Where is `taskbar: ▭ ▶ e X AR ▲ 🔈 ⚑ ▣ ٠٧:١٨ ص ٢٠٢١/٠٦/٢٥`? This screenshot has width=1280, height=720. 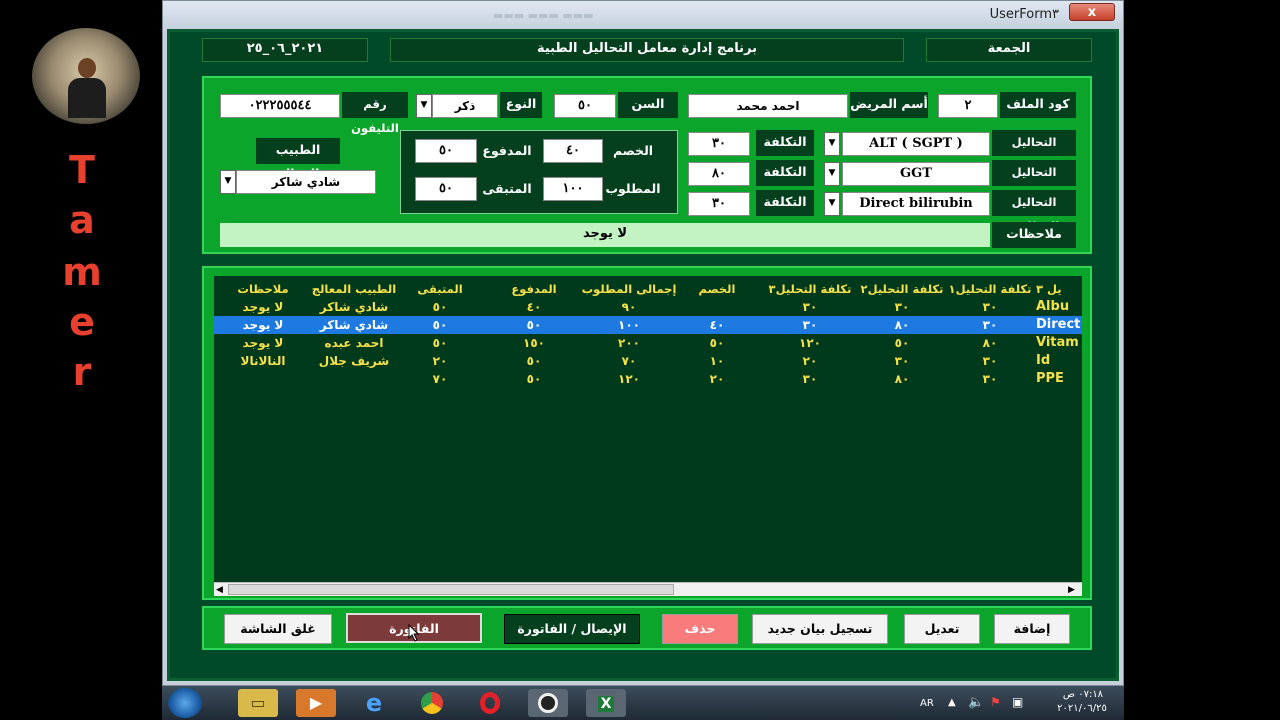 taskbar: ▭ ▶ e X AR ▲ 🔈 ⚑ ▣ ٠٧:١٨ ص ٢٠٢١/٠٦/٢٥ is located at coordinates (643, 703).